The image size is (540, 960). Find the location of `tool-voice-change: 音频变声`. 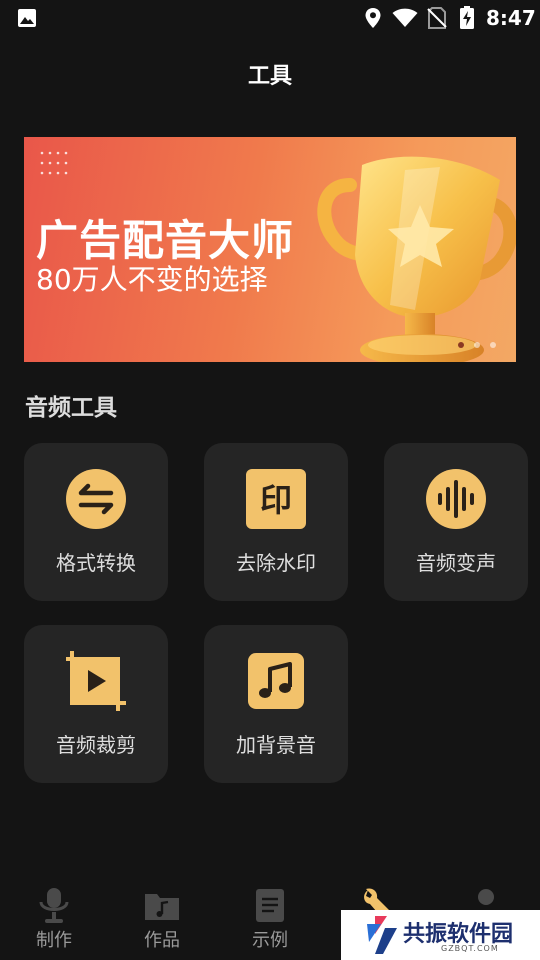

tool-voice-change: 音频变声 is located at coordinates (456, 522).